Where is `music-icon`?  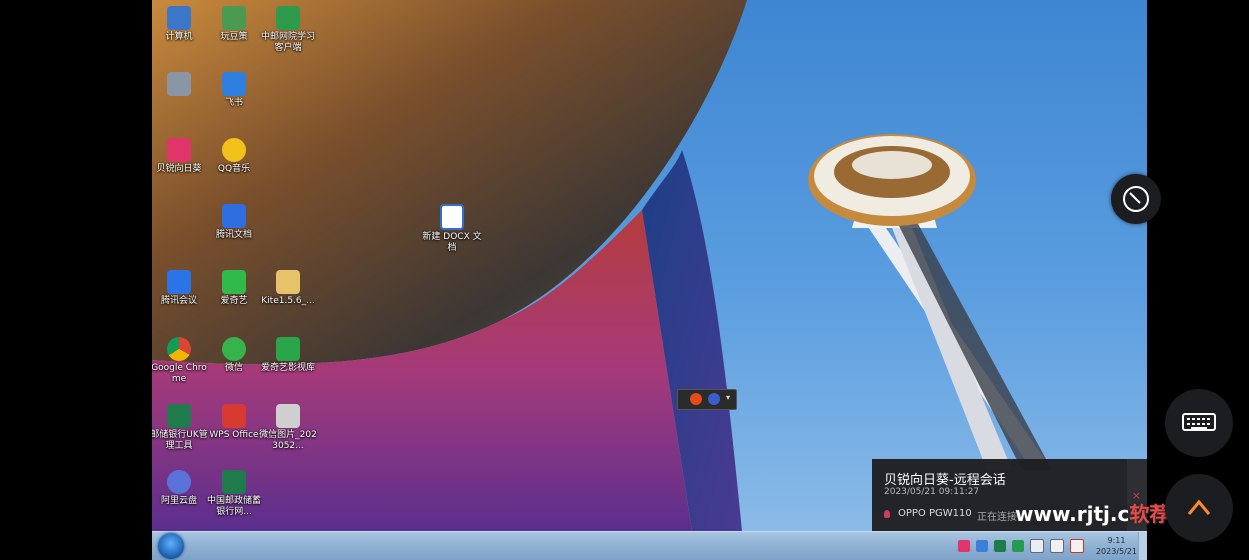
music-icon is located at coordinates (234, 150).